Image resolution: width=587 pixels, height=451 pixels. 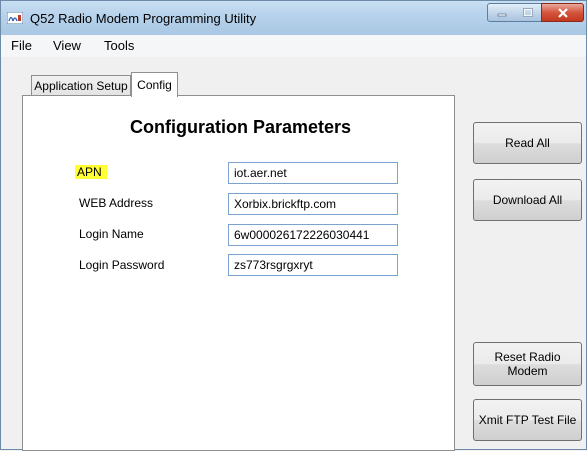 I want to click on login-name-label: Login Name, so click(x=111, y=234).